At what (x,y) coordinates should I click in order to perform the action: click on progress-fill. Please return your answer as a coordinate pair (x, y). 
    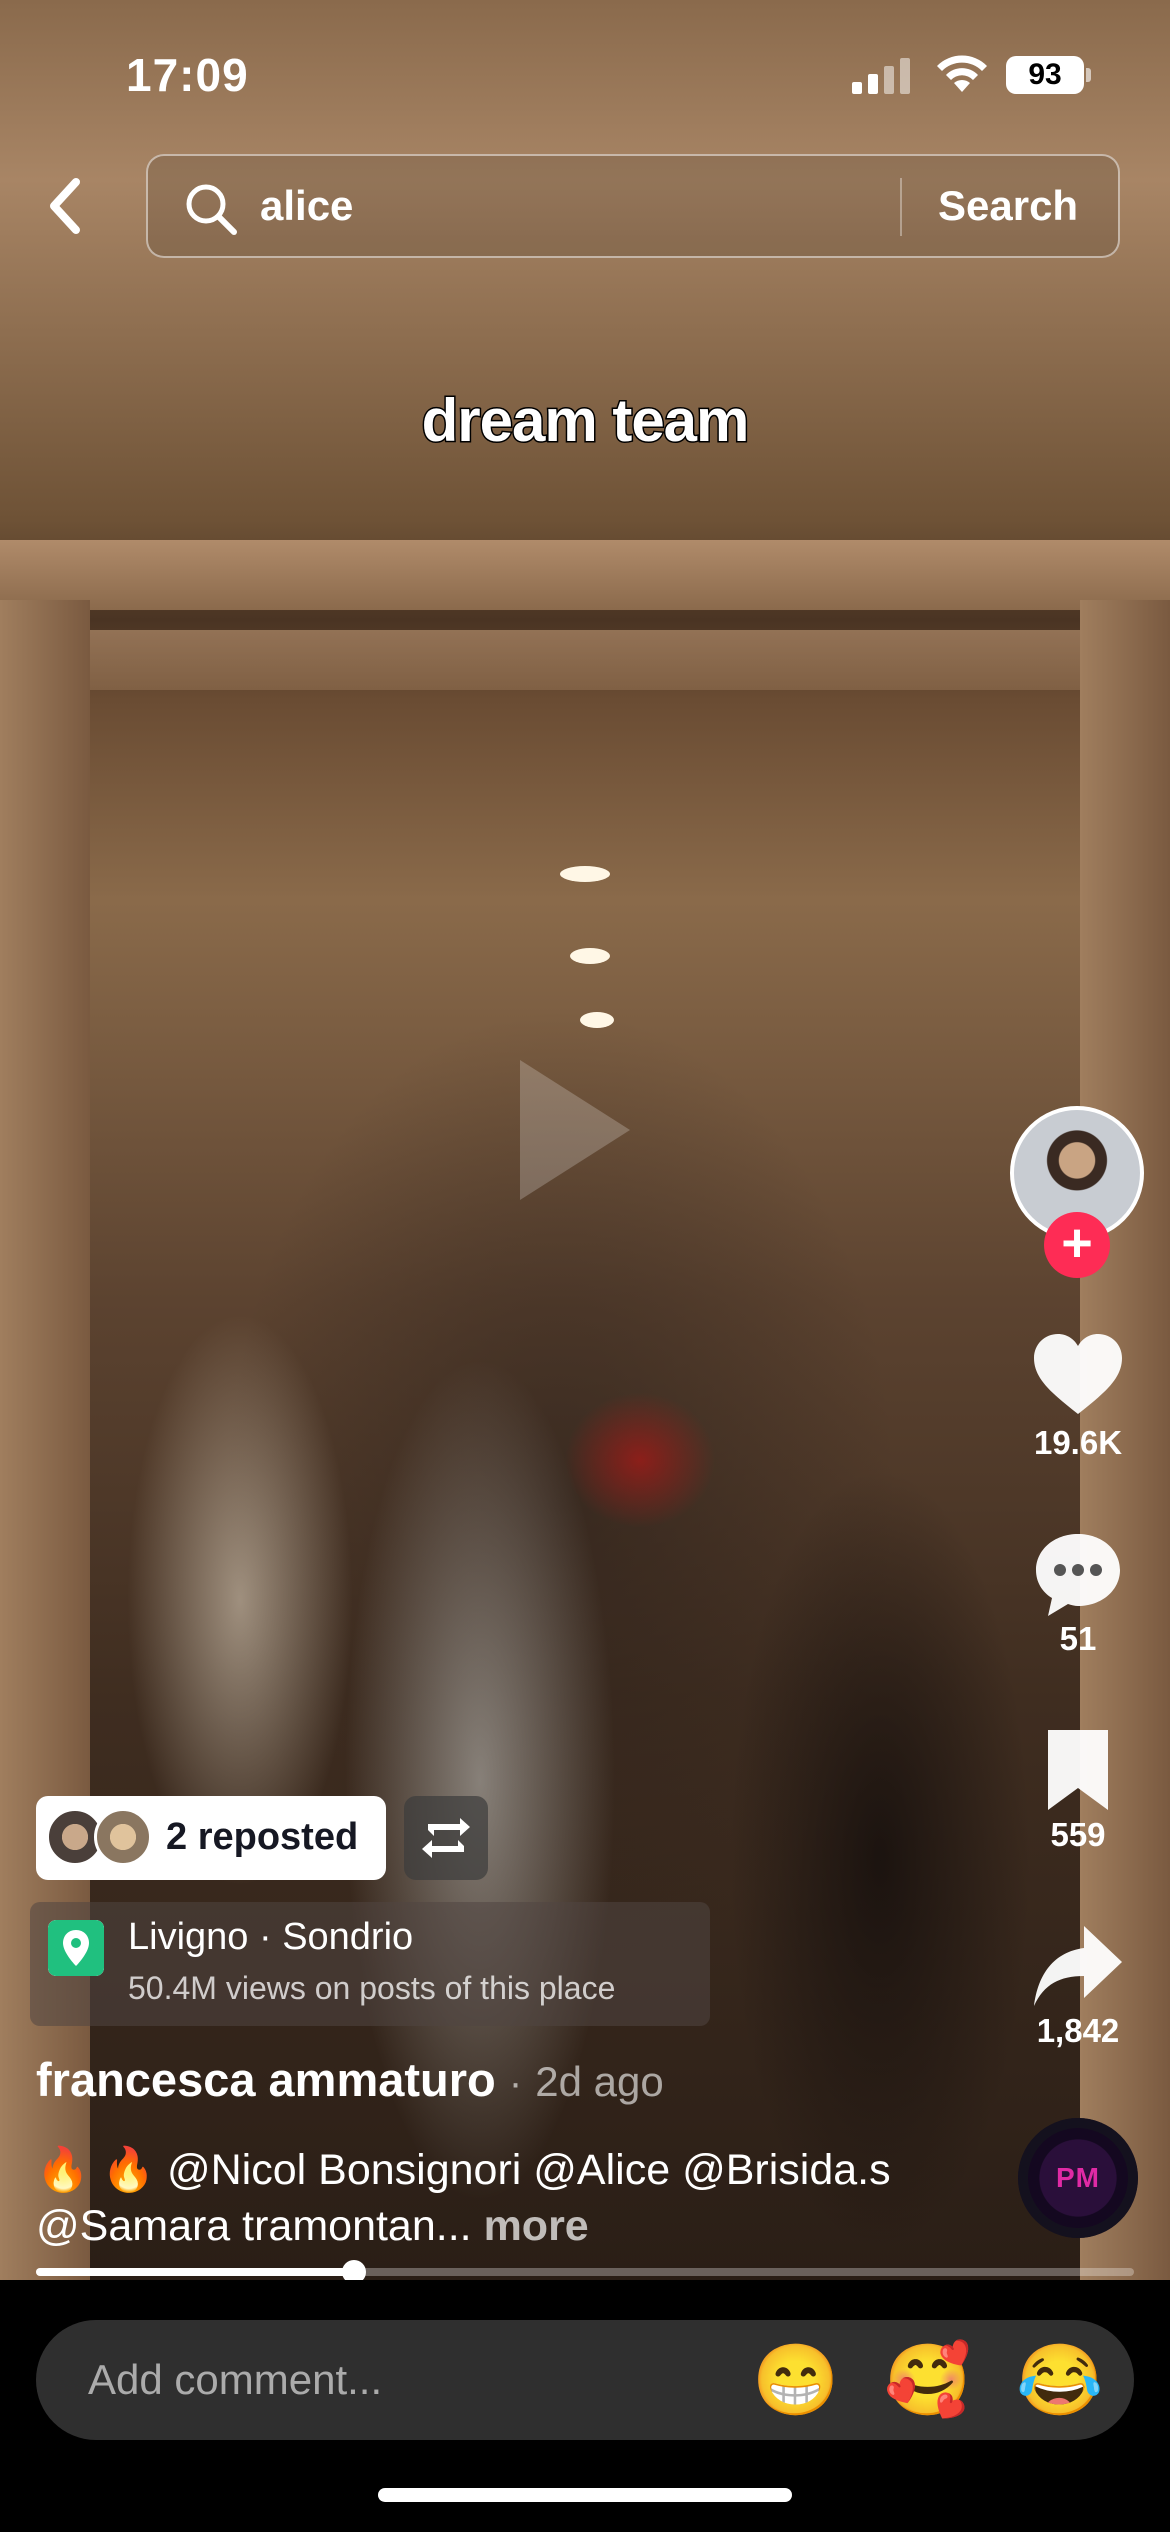
    Looking at the image, I should click on (195, 2272).